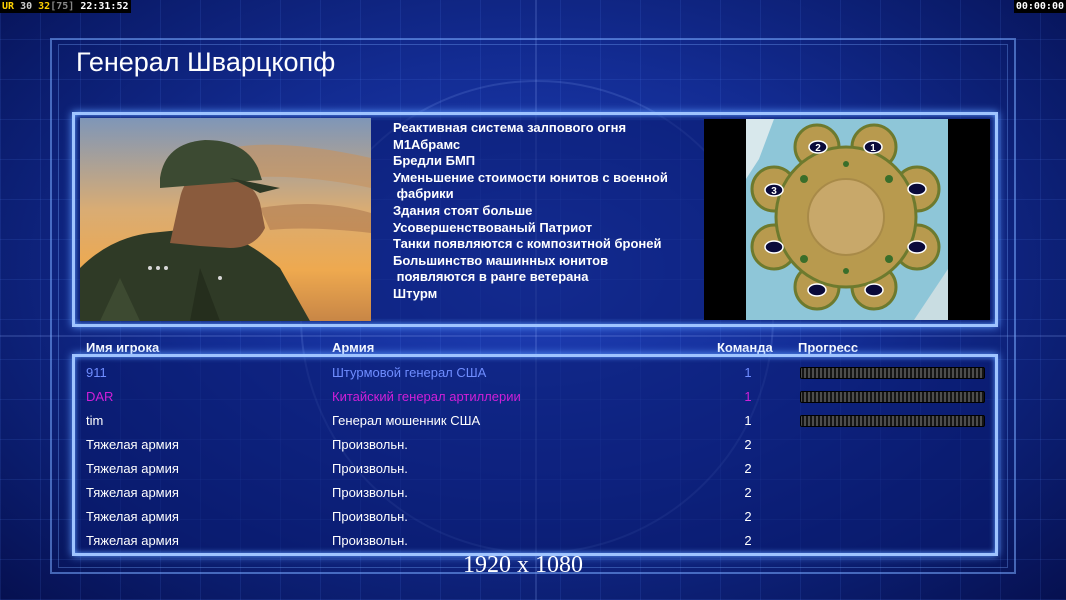  Describe the element at coordinates (745, 347) in the screenshot. I see `header-team: Команда` at that location.